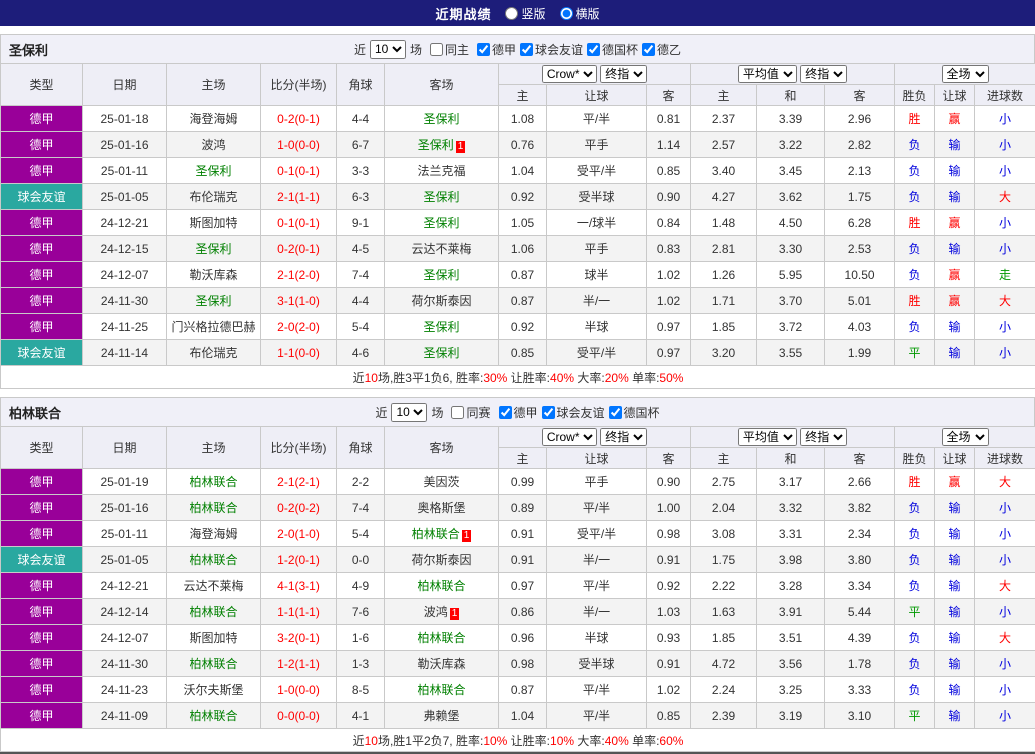  I want to click on layout-horizontal-radio, so click(566, 13).